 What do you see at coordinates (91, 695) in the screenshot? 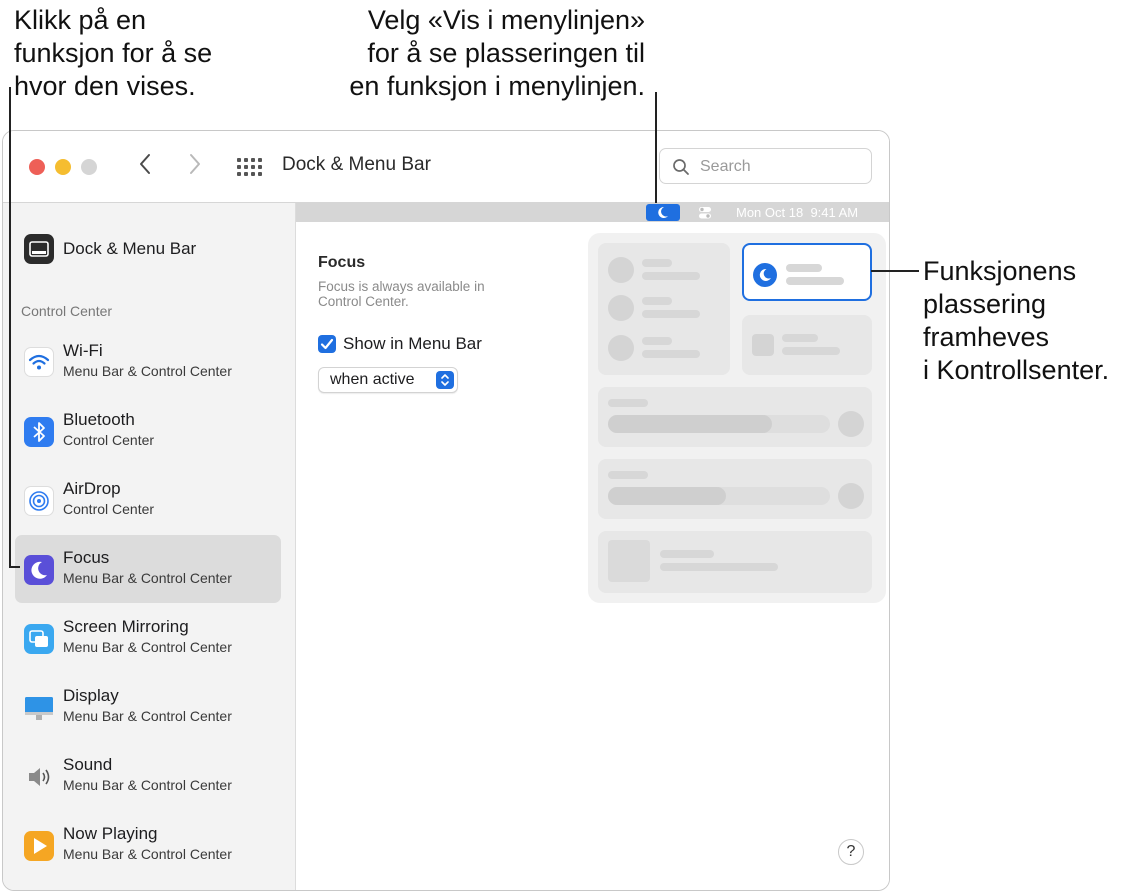
I see `sidebar-item-label: Display` at bounding box center [91, 695].